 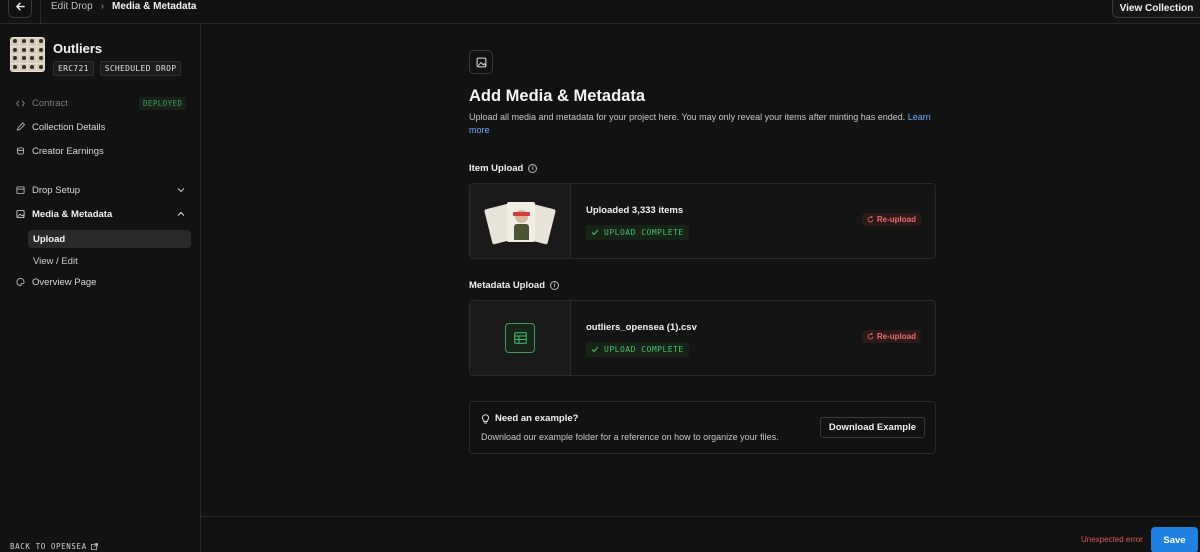 I want to click on item-upload-title: Uploaded 3,333 items, so click(x=635, y=210).